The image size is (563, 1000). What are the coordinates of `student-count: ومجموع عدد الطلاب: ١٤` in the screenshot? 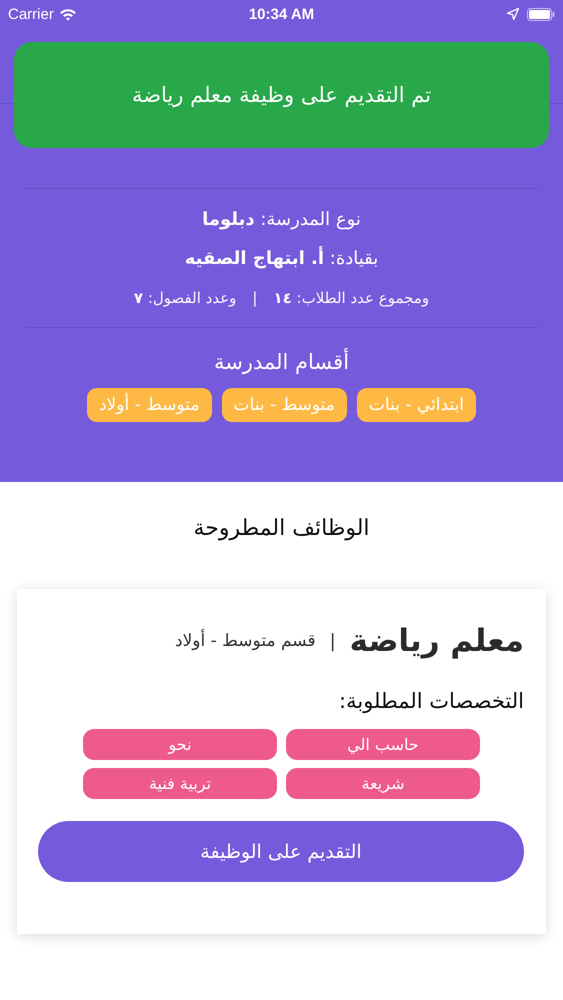 It's located at (351, 298).